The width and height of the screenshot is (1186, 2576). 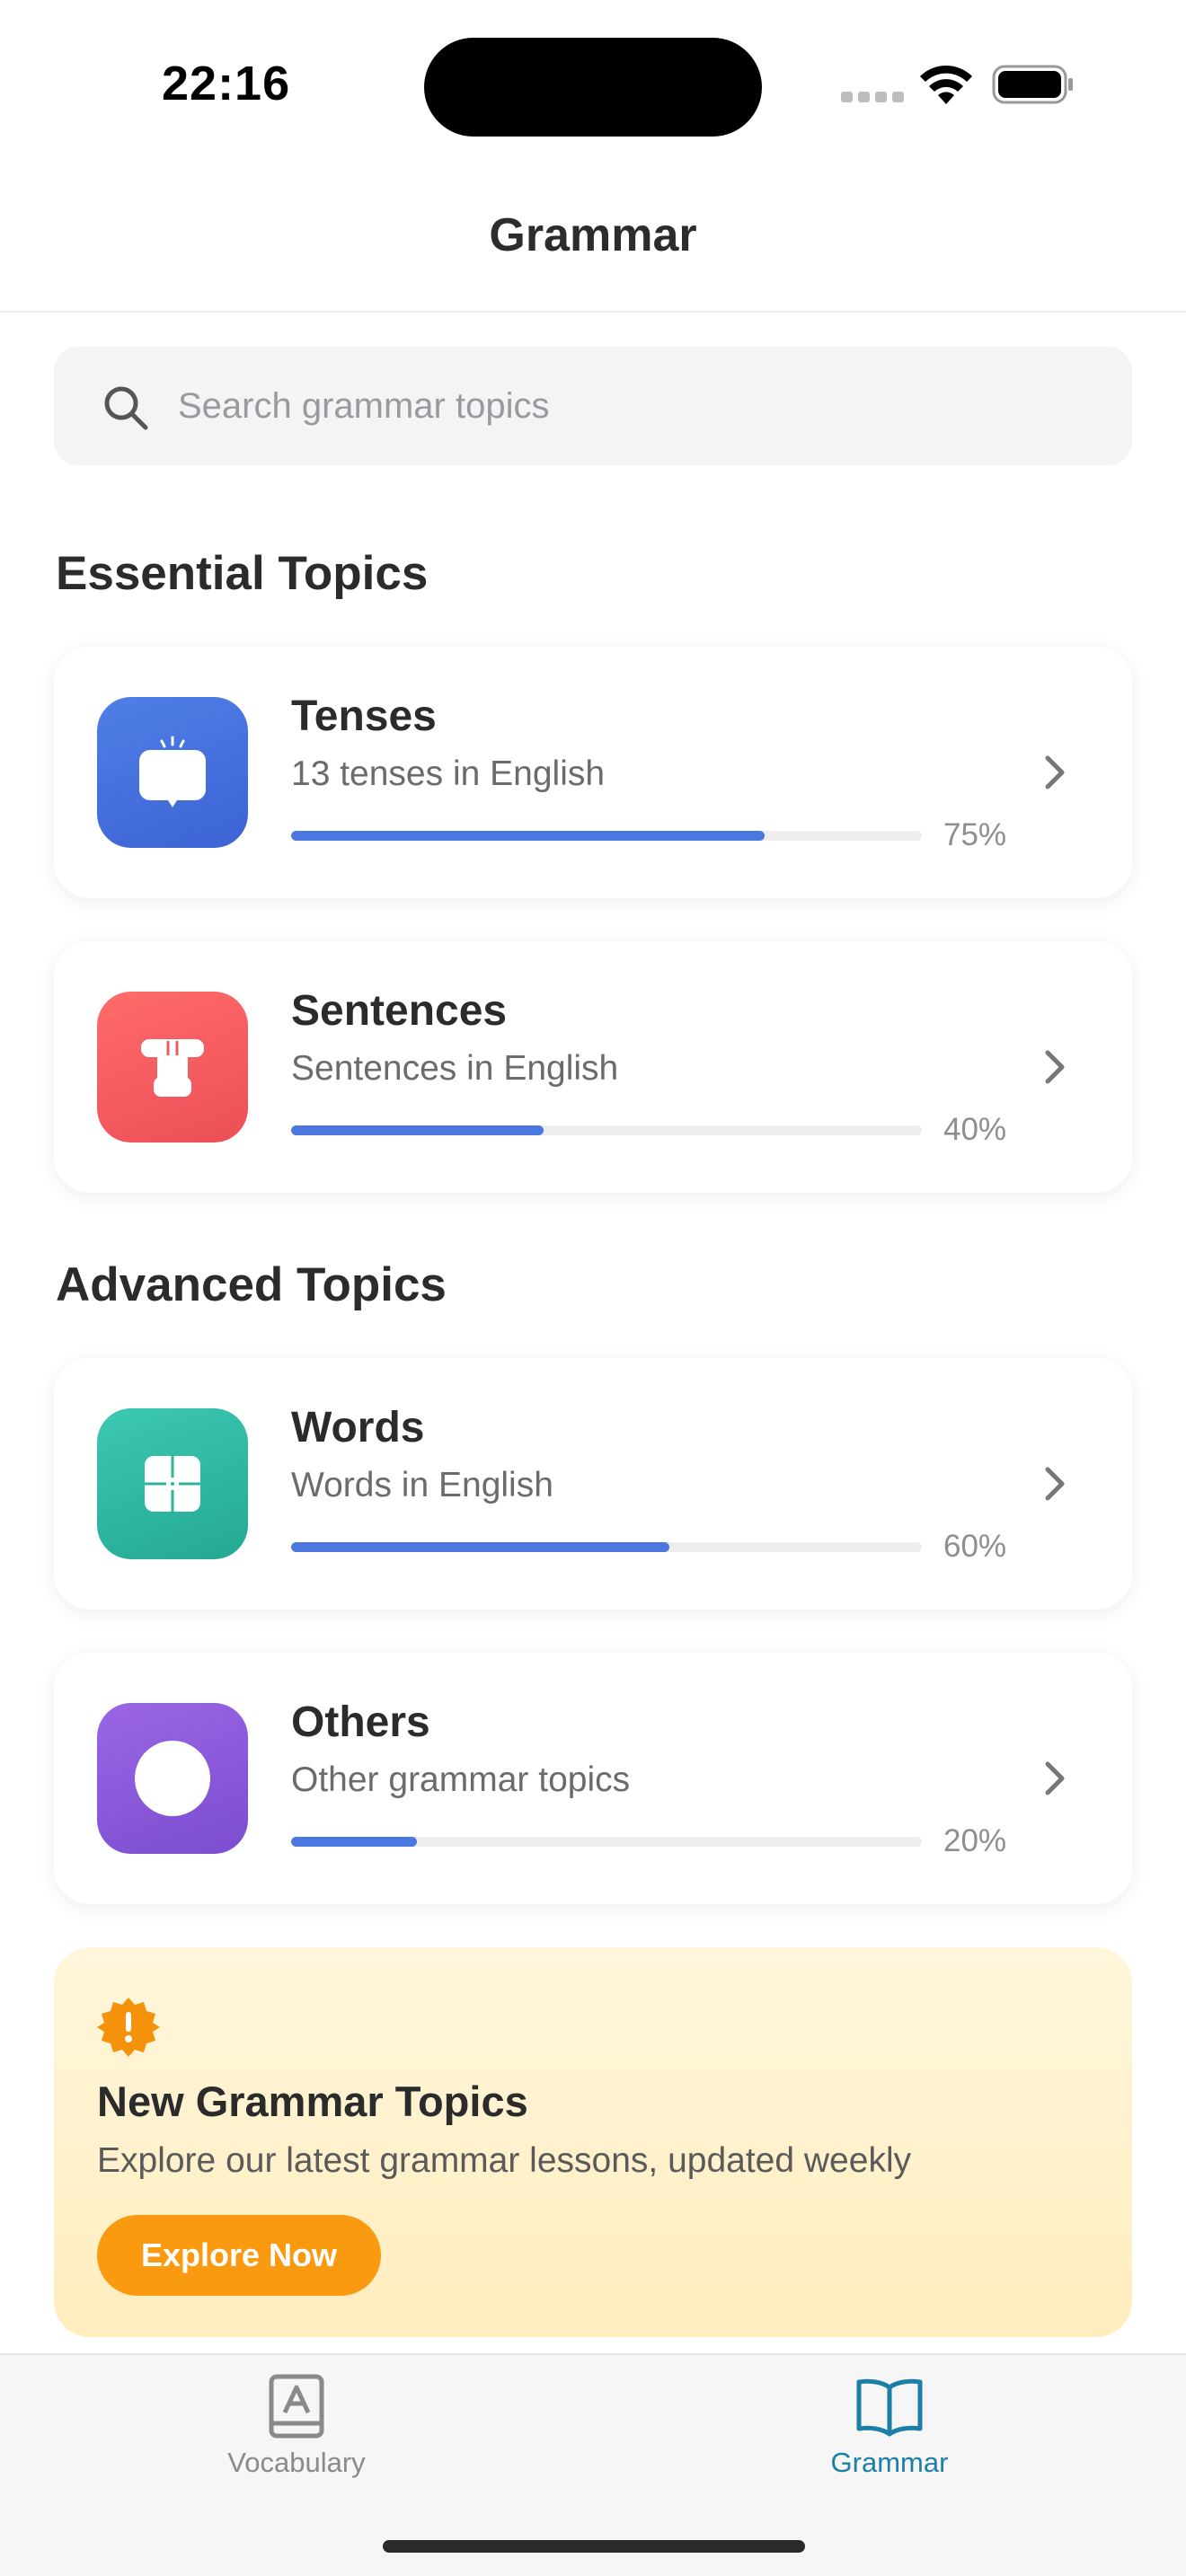 I want to click on topic-card-words: Words Words in English 60%, so click(x=593, y=1484).